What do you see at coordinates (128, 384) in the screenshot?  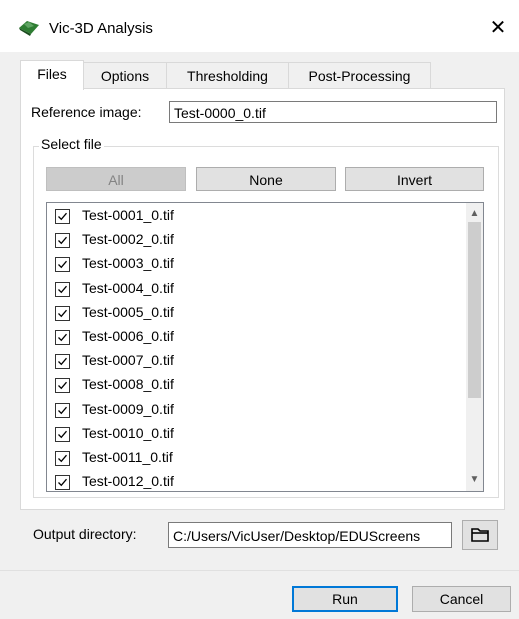 I see `file-name: Test-0008_0.tif` at bounding box center [128, 384].